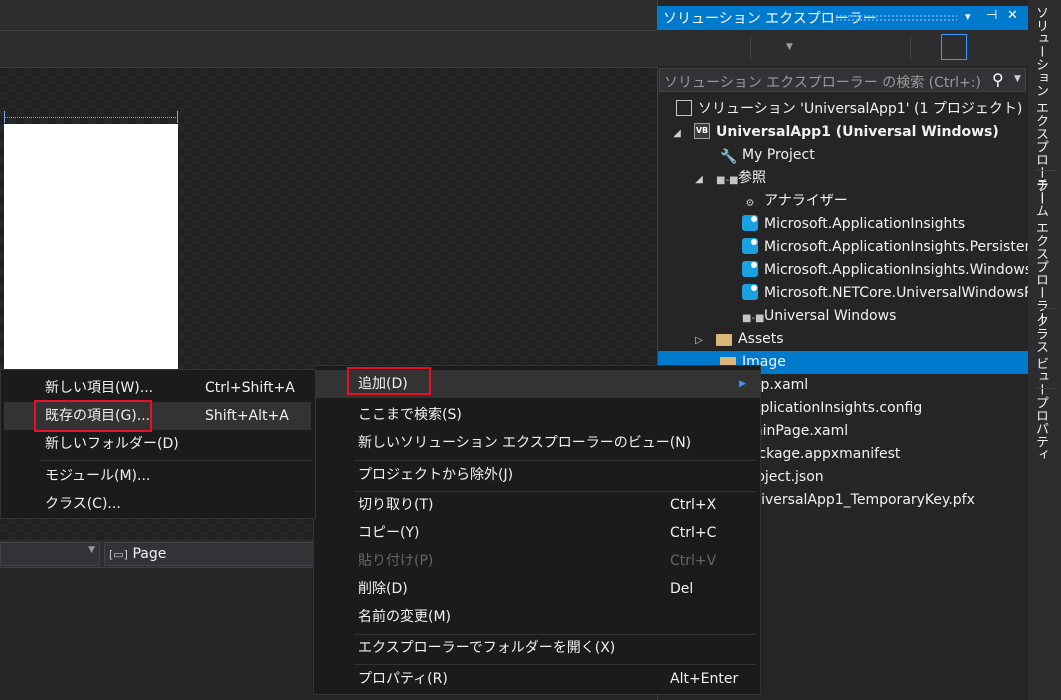 This screenshot has height=700, width=1061. Describe the element at coordinates (247, 416) in the screenshot. I see `menu-item-shortcut: Shift+Alt+A` at that location.